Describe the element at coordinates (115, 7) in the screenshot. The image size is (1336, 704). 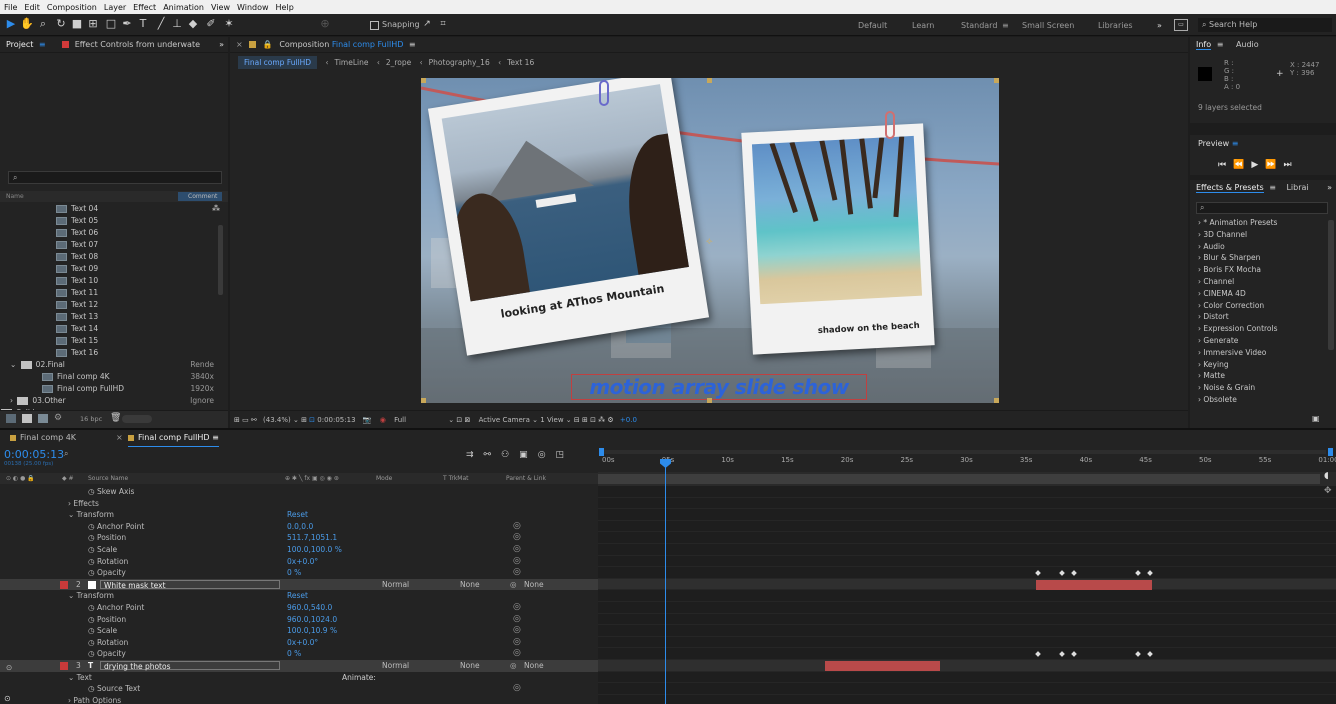
I see `menu-layer: Layer` at that location.